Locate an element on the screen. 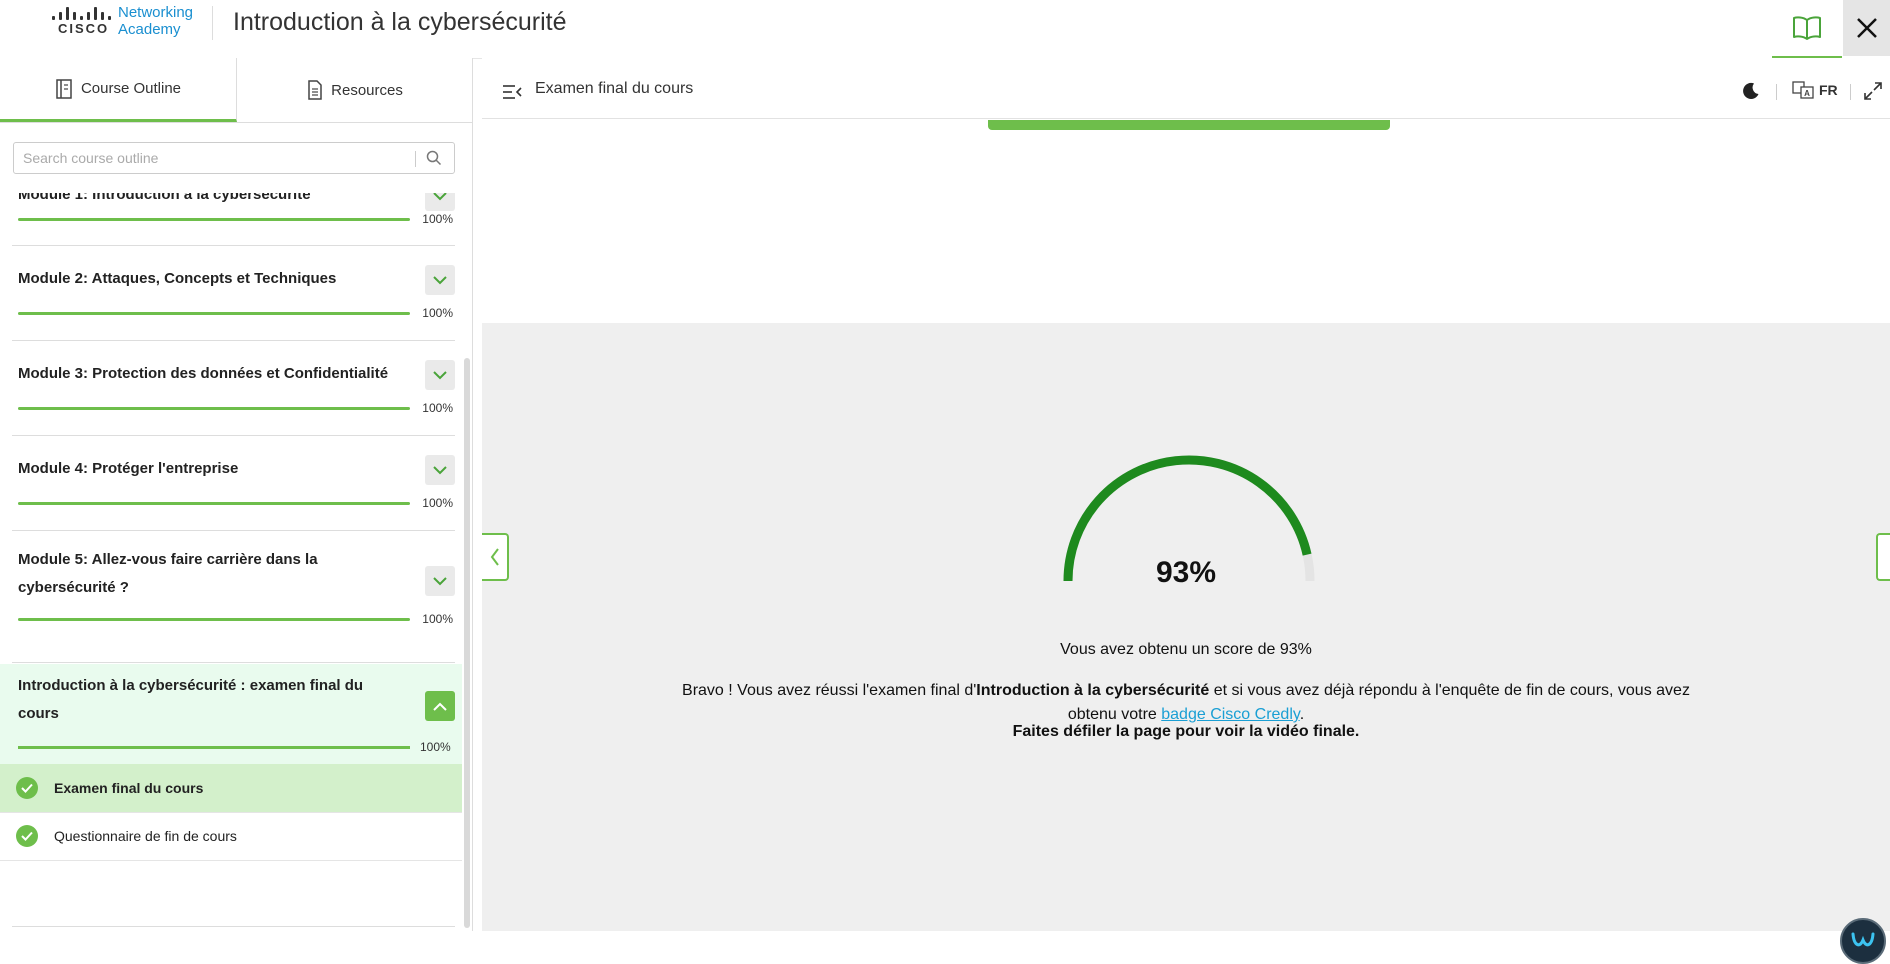  search-divider is located at coordinates (415, 159).